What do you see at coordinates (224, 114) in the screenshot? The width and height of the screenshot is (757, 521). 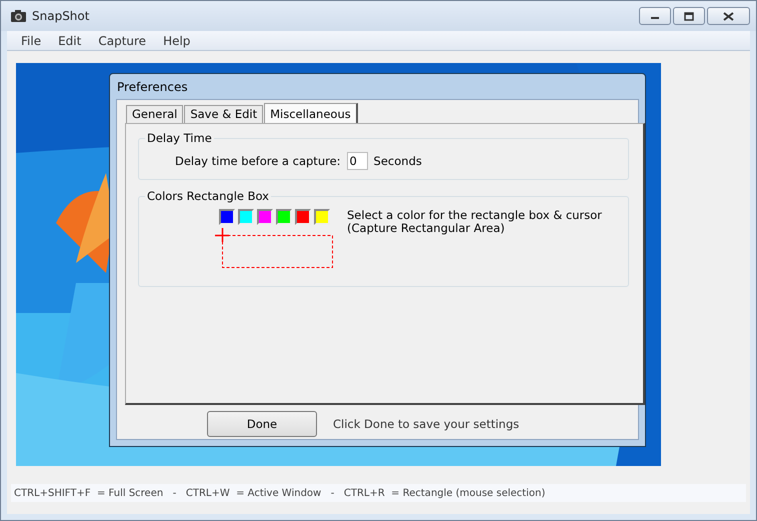 I see `tab: Save & Edit` at bounding box center [224, 114].